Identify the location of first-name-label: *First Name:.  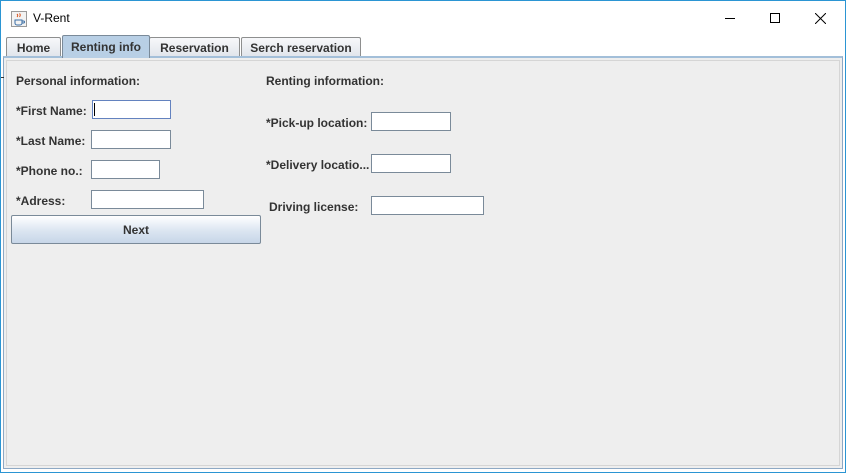
(51, 111).